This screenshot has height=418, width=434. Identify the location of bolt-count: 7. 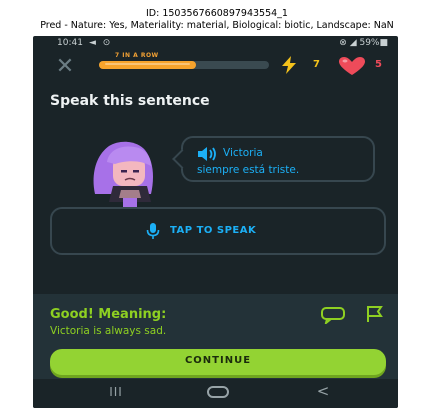
(316, 64).